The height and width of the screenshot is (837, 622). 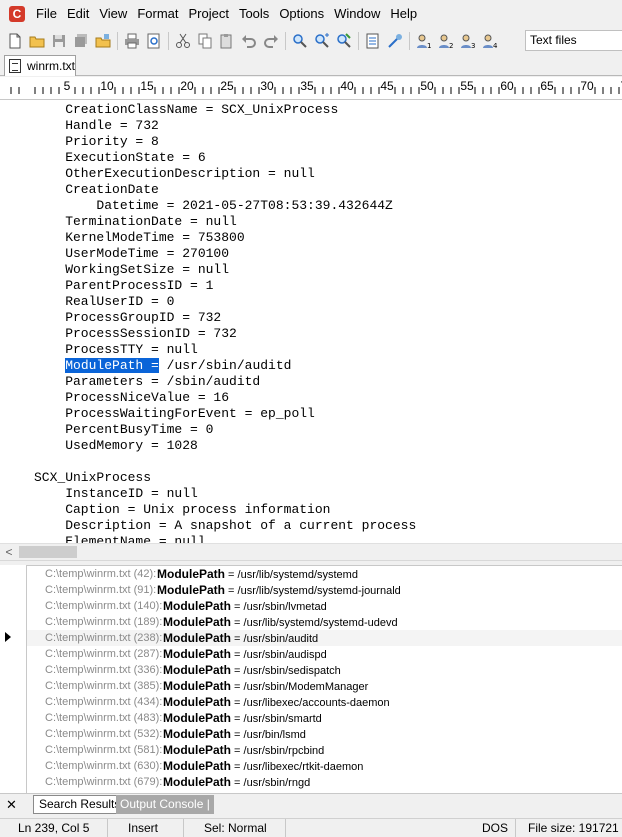 What do you see at coordinates (37, 41) in the screenshot?
I see `open-folder-icon` at bounding box center [37, 41].